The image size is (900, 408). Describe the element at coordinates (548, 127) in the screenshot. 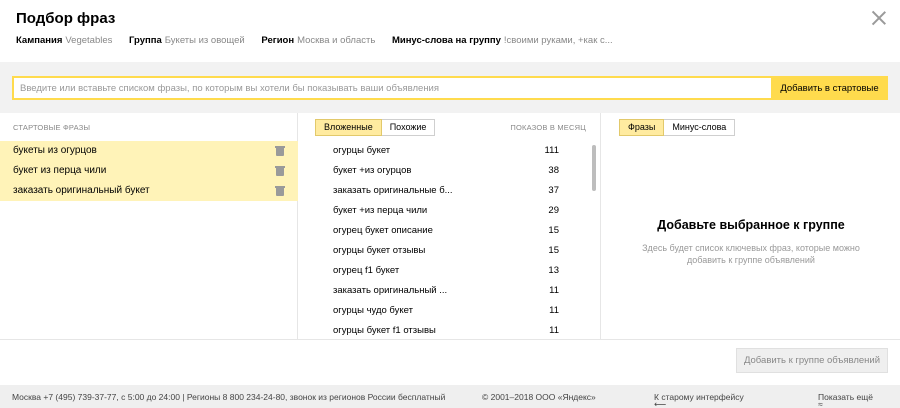

I see `impressions-heading: ПОКАЗОВ В МЕСЯЦ` at that location.